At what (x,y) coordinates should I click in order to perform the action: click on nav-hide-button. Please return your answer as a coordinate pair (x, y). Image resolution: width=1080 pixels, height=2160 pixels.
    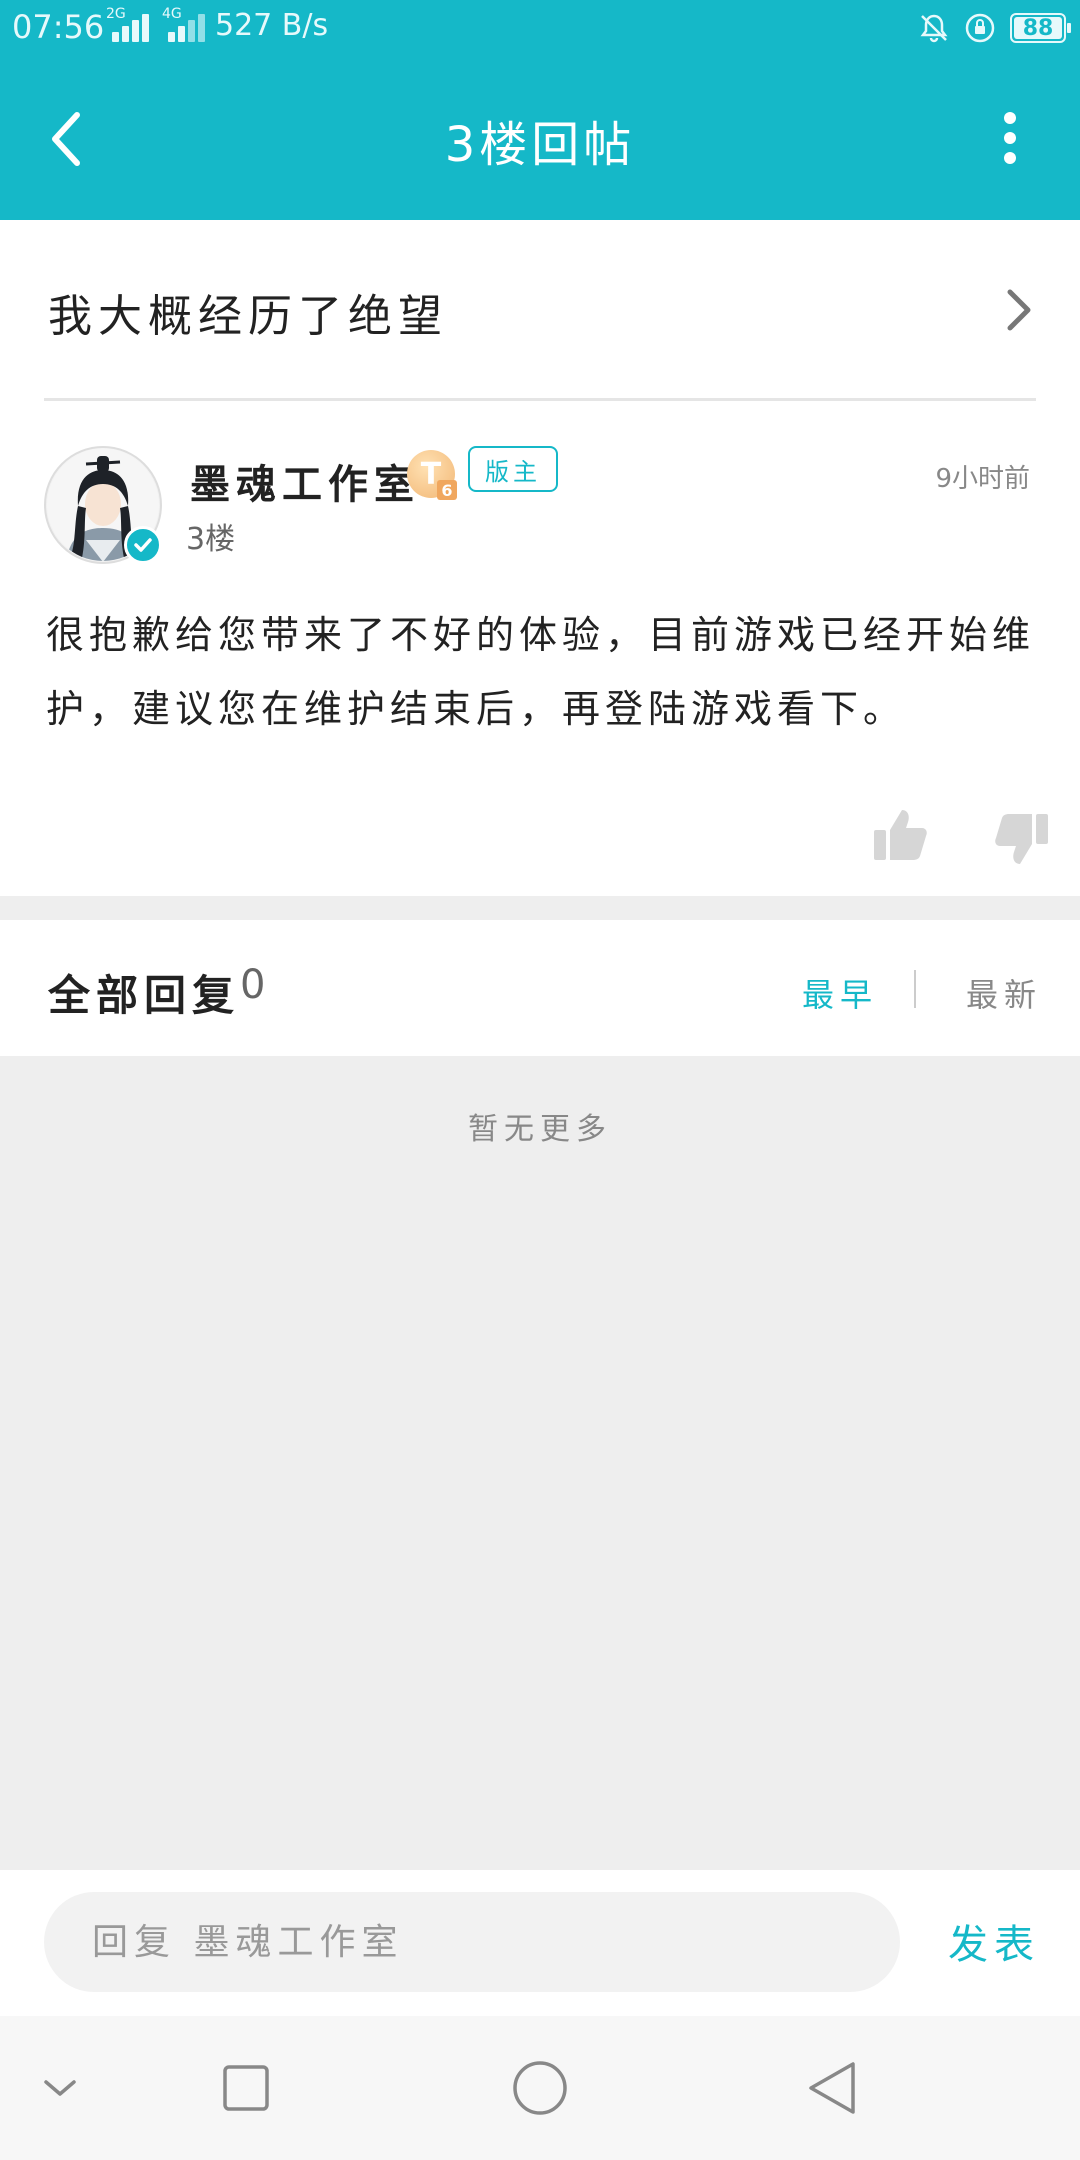
    Looking at the image, I should click on (60, 2088).